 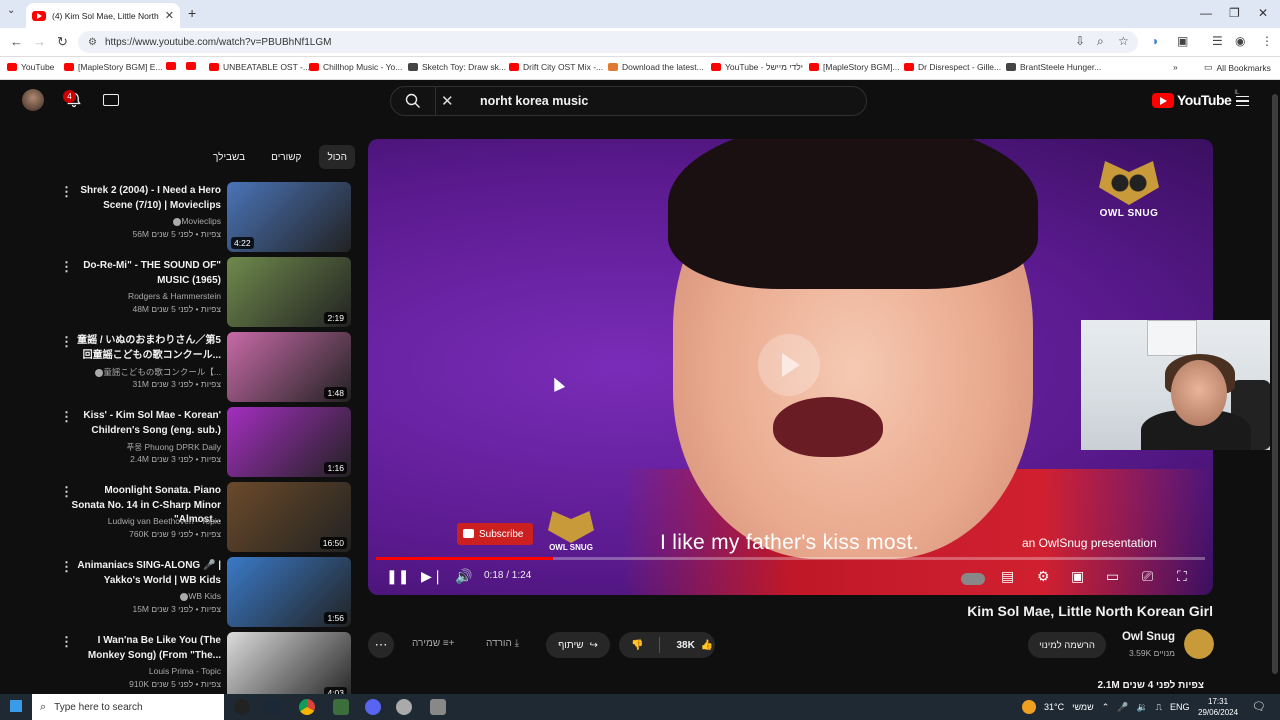 What do you see at coordinates (637, 645) in the screenshot?
I see `dislike-icon: 👎` at bounding box center [637, 645].